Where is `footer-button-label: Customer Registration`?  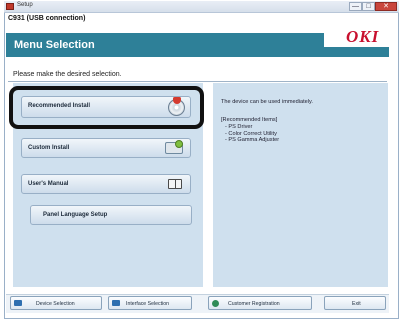
footer-button-label: Customer Registration is located at coordinates (254, 304).